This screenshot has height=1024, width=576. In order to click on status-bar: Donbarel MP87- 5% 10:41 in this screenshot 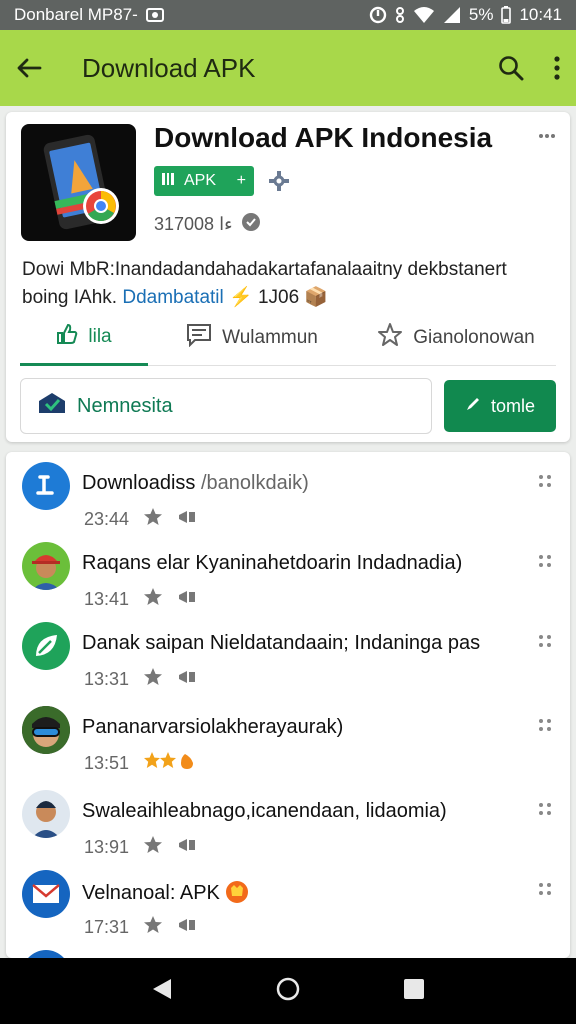, I will do `click(288, 15)`.